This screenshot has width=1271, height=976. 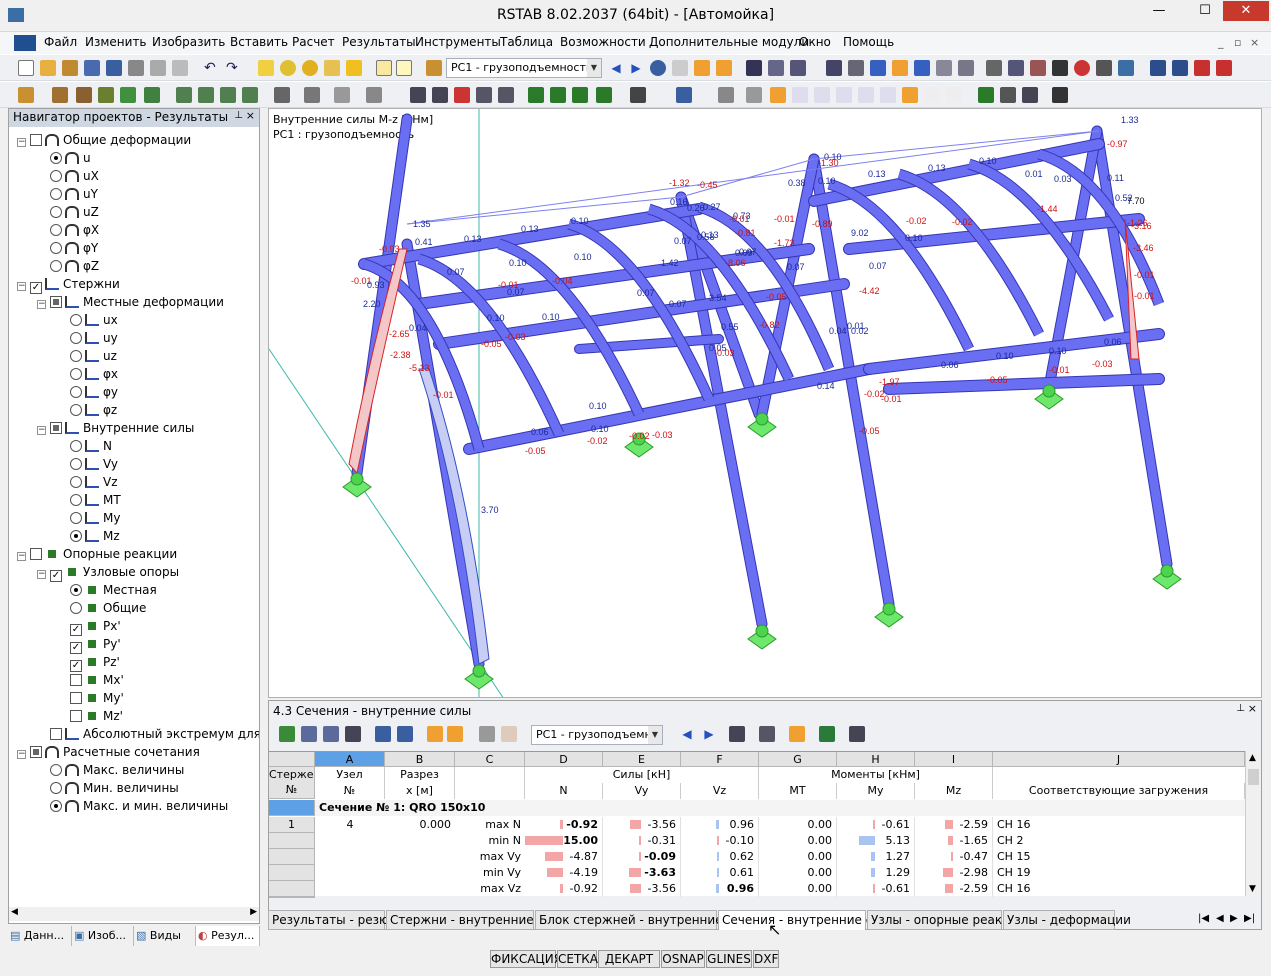 I want to click on value-cell-my: 5.13, so click(x=876, y=841).